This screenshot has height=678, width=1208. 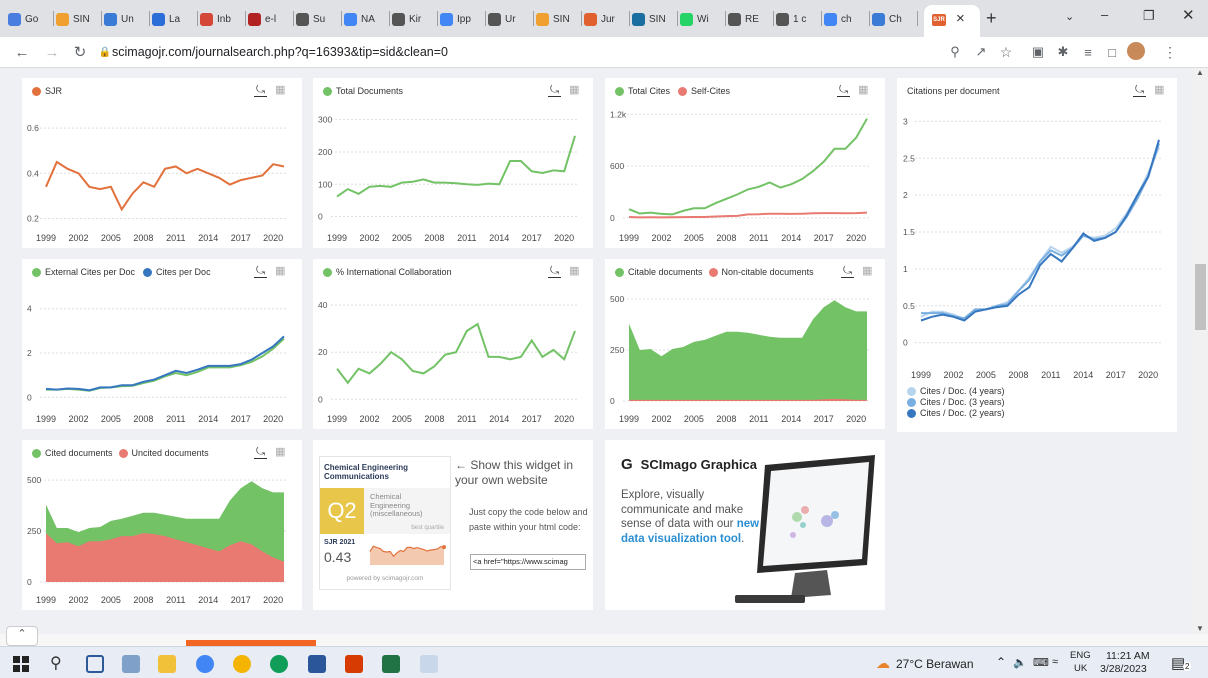 What do you see at coordinates (167, 664) in the screenshot?
I see `file-explorer-icon` at bounding box center [167, 664].